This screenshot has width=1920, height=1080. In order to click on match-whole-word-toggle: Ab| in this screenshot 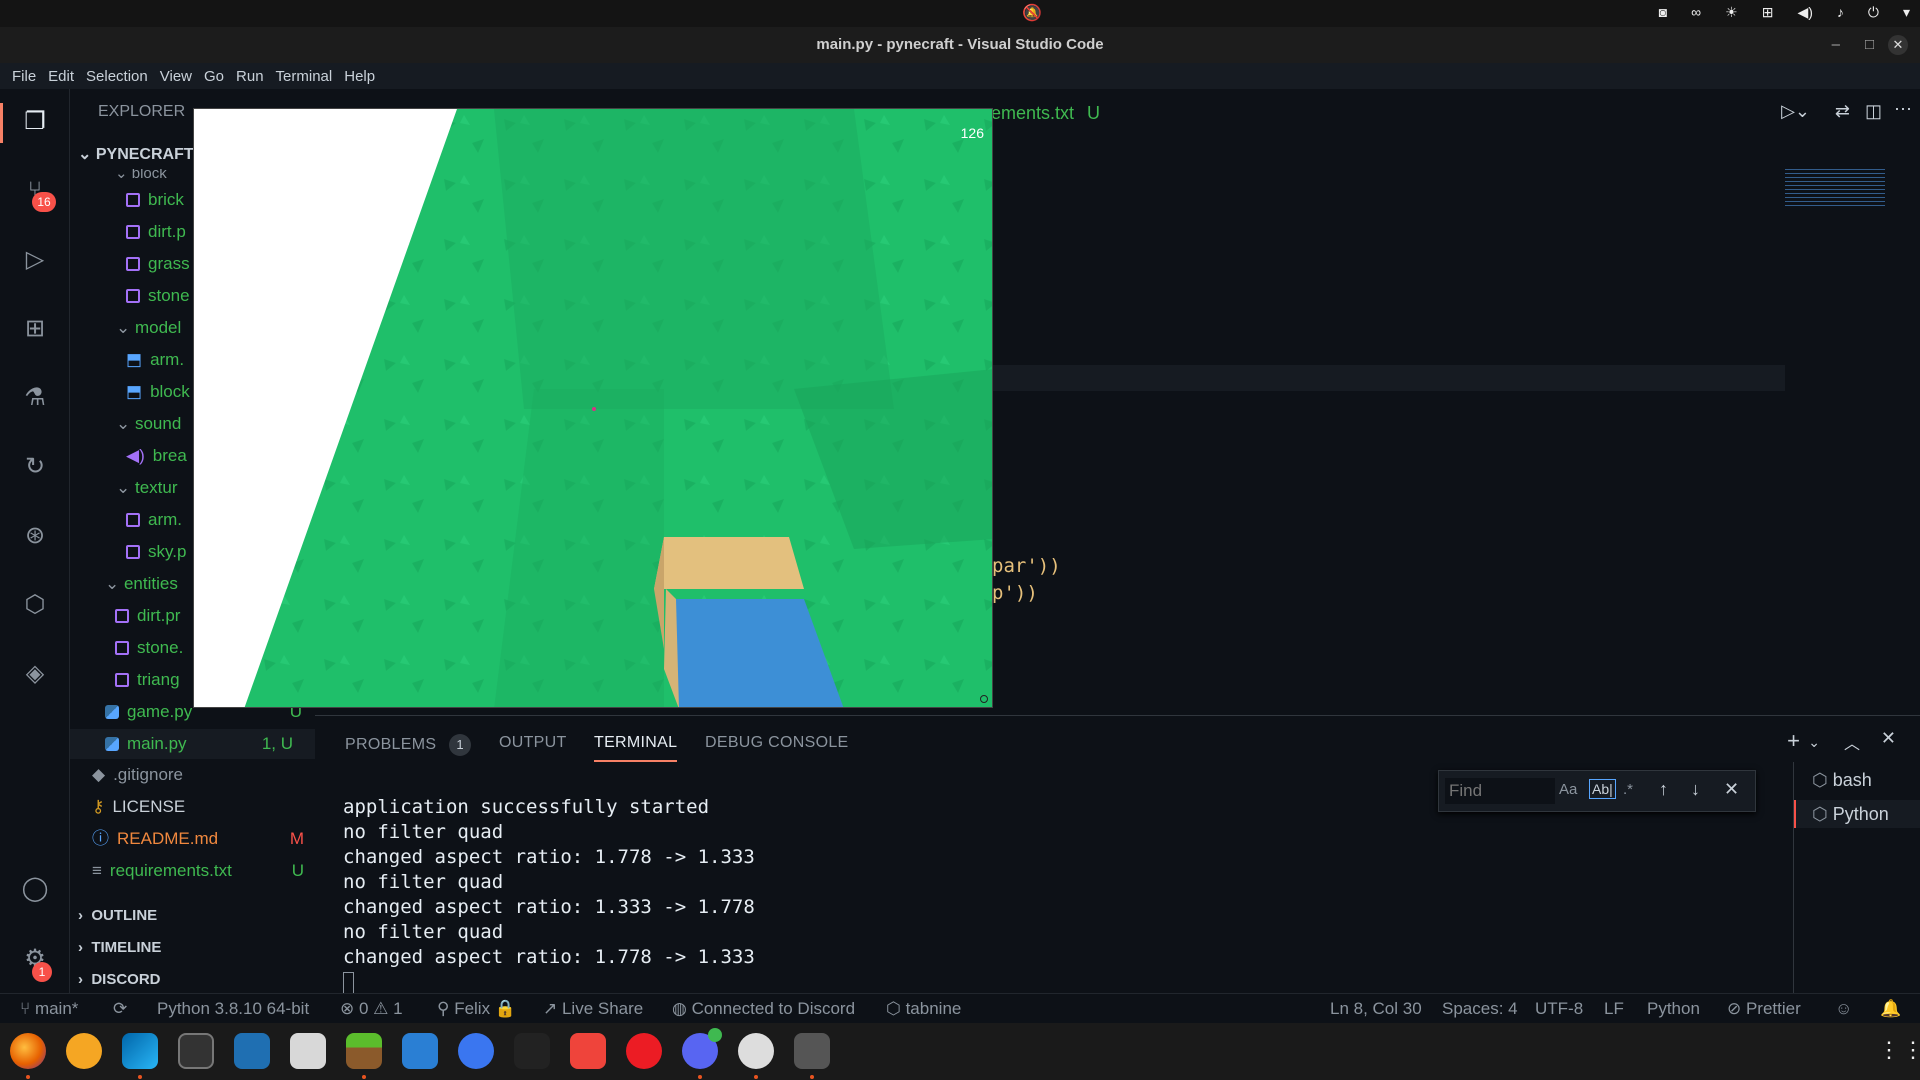, I will do `click(1602, 789)`.